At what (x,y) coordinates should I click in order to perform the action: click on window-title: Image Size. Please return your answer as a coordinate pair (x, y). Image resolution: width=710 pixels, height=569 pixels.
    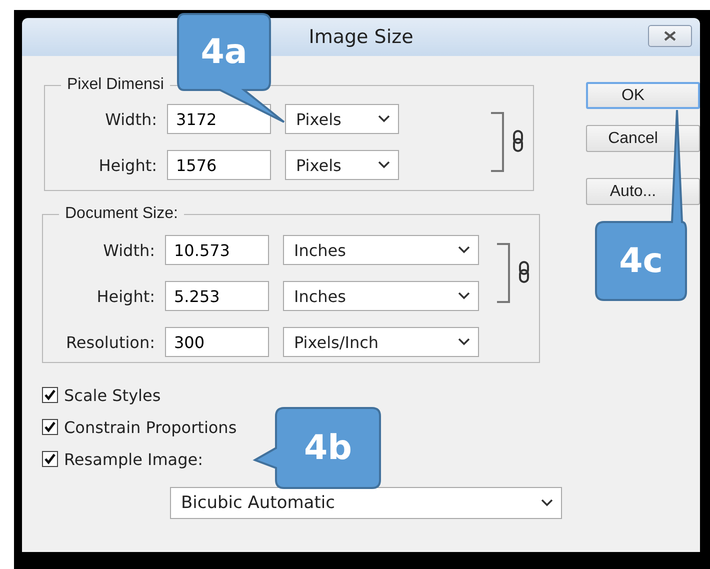
    Looking at the image, I should click on (361, 37).